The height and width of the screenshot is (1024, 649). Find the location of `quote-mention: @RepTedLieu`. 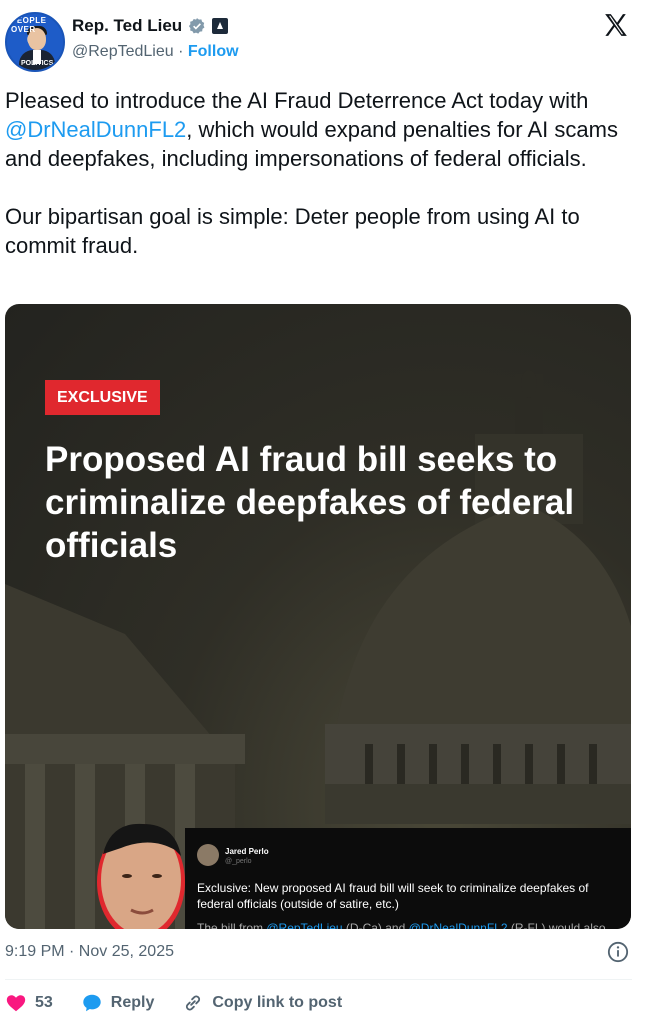

quote-mention: @RepTedLieu is located at coordinates (304, 925).